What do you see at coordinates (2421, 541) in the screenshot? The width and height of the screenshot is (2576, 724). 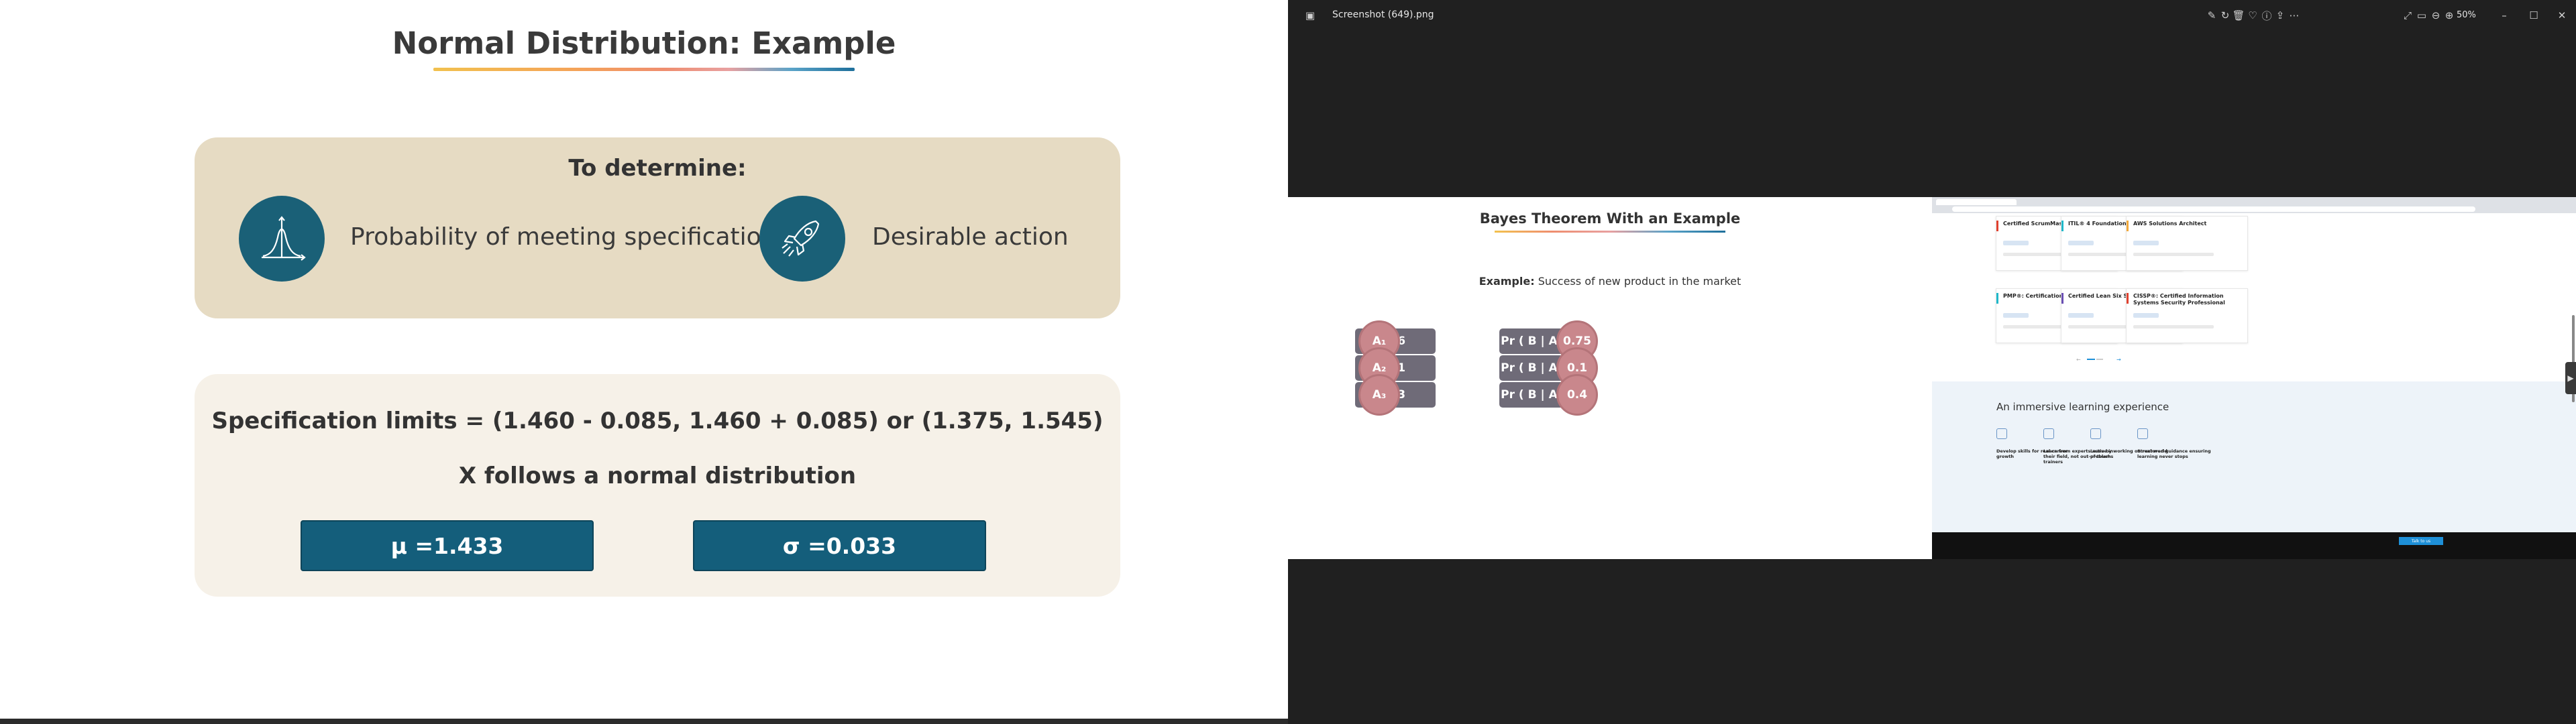 I see `footer-cta-button: Talk to us` at bounding box center [2421, 541].